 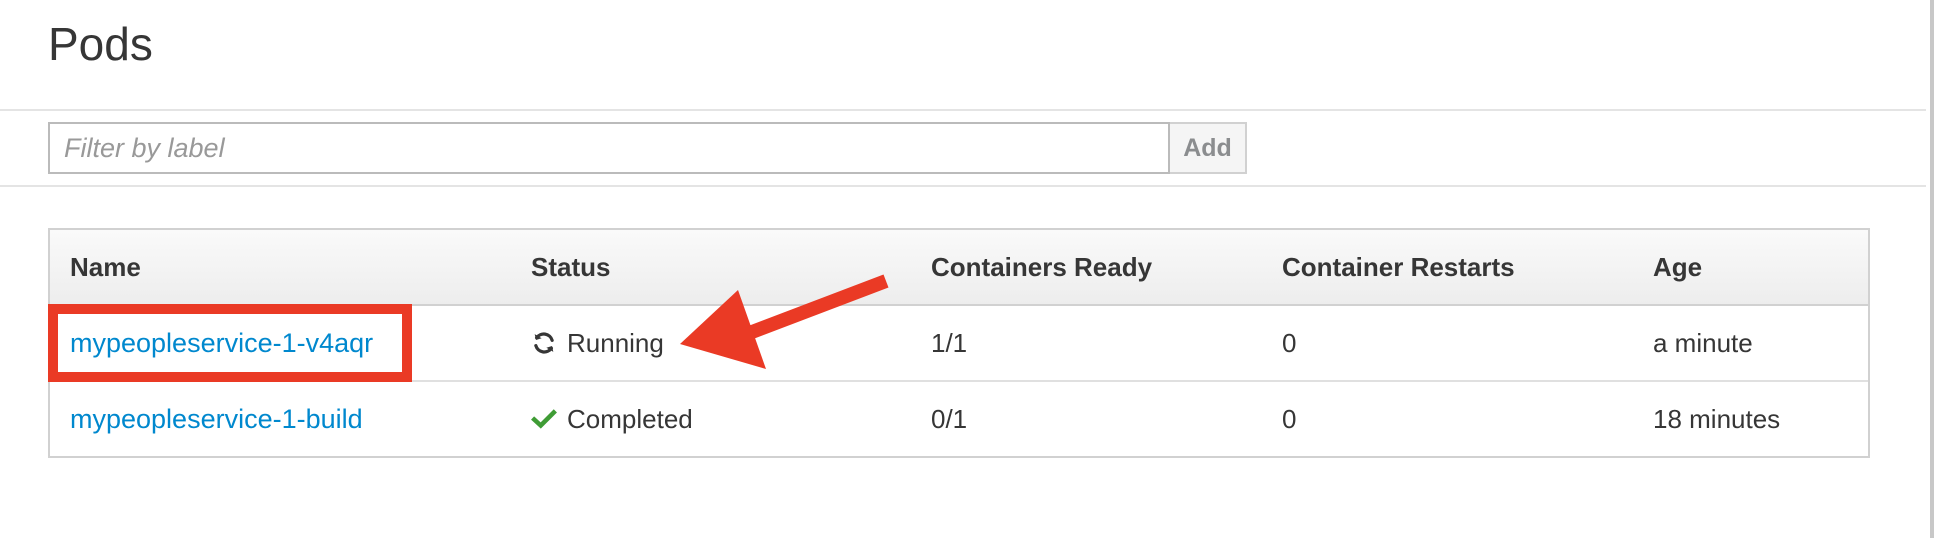 What do you see at coordinates (949, 342) in the screenshot?
I see `containers-ready-cell: 1/1` at bounding box center [949, 342].